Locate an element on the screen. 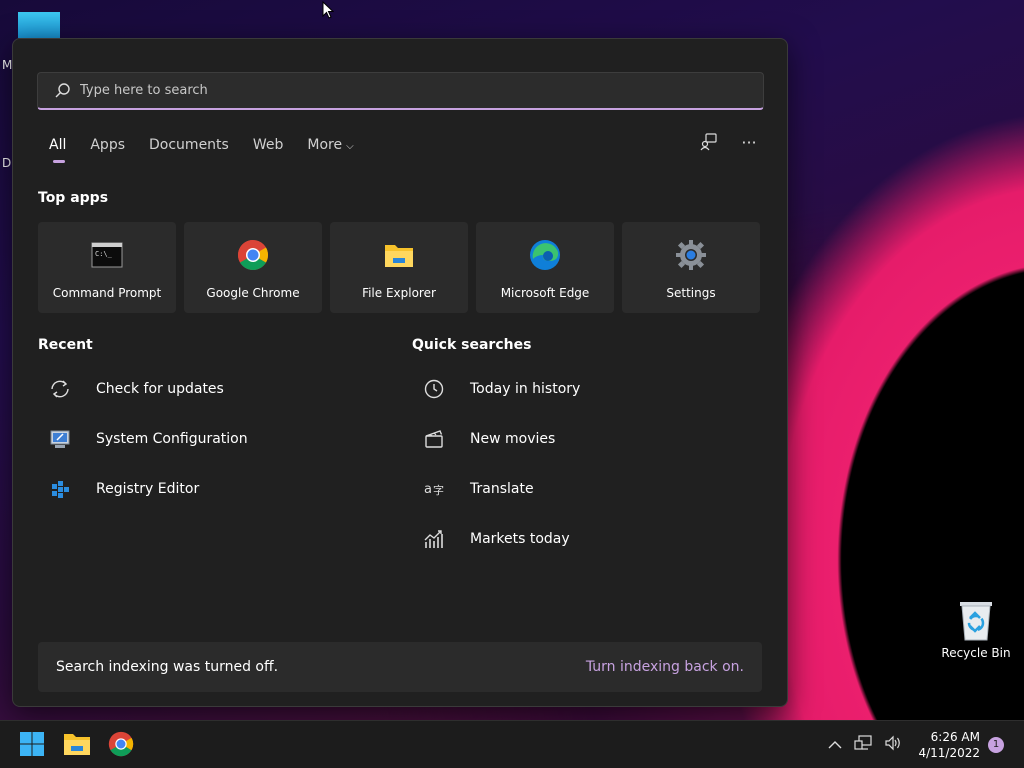 The width and height of the screenshot is (1024, 768). command-prompt-icon: C:\_ is located at coordinates (107, 255).